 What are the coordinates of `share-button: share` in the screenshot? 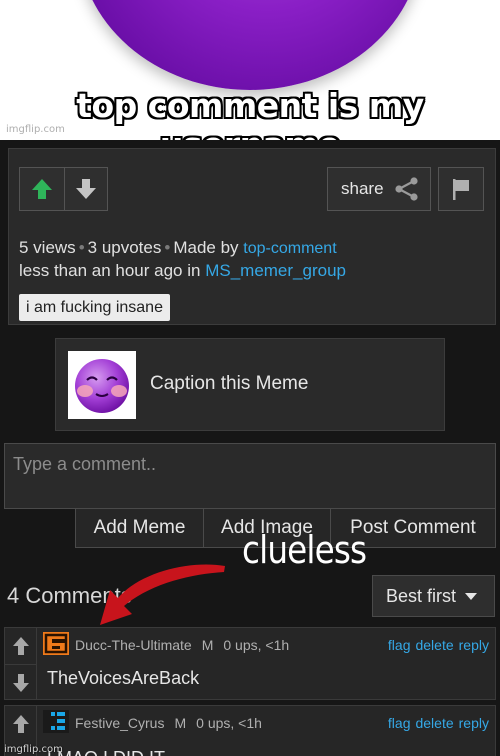 It's located at (379, 189).